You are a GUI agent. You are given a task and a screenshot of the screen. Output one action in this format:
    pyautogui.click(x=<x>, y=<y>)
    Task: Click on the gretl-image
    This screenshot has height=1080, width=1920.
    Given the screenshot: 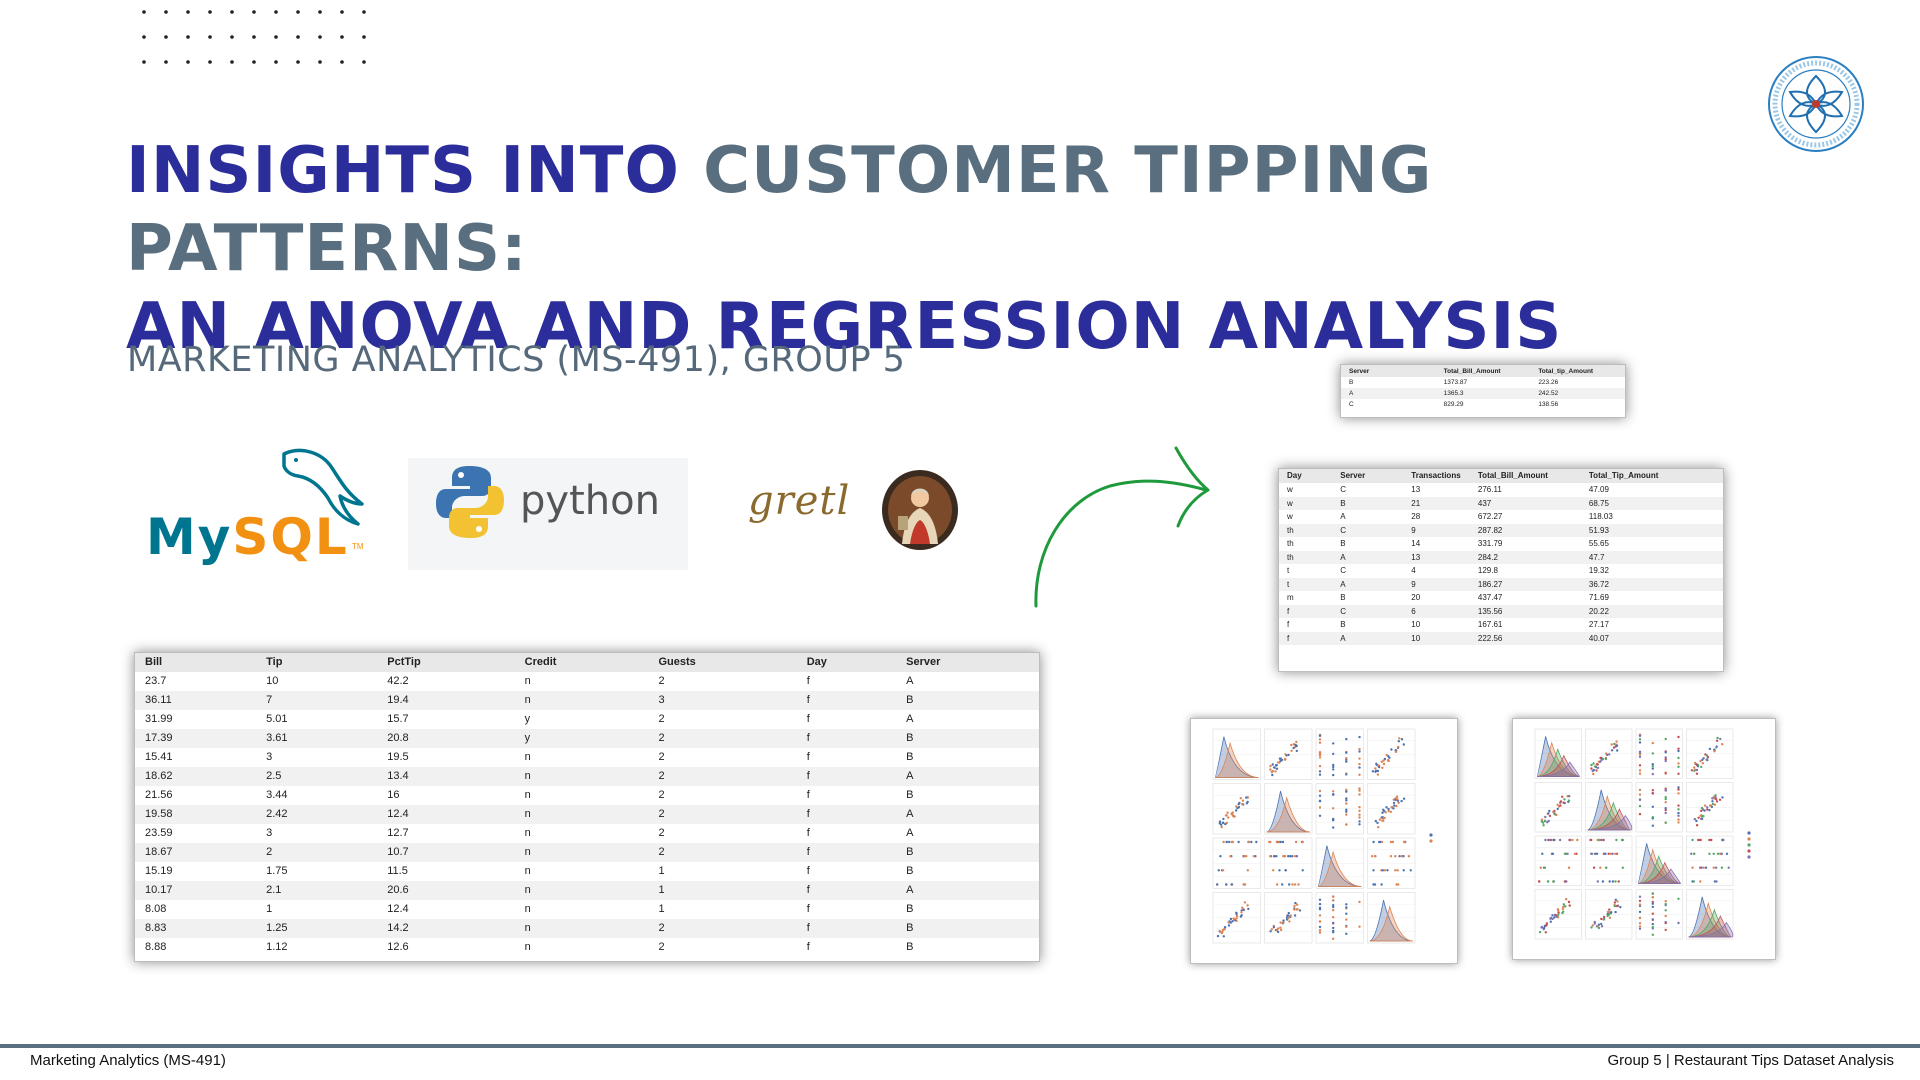 What is the action you would take?
    pyautogui.click(x=920, y=510)
    